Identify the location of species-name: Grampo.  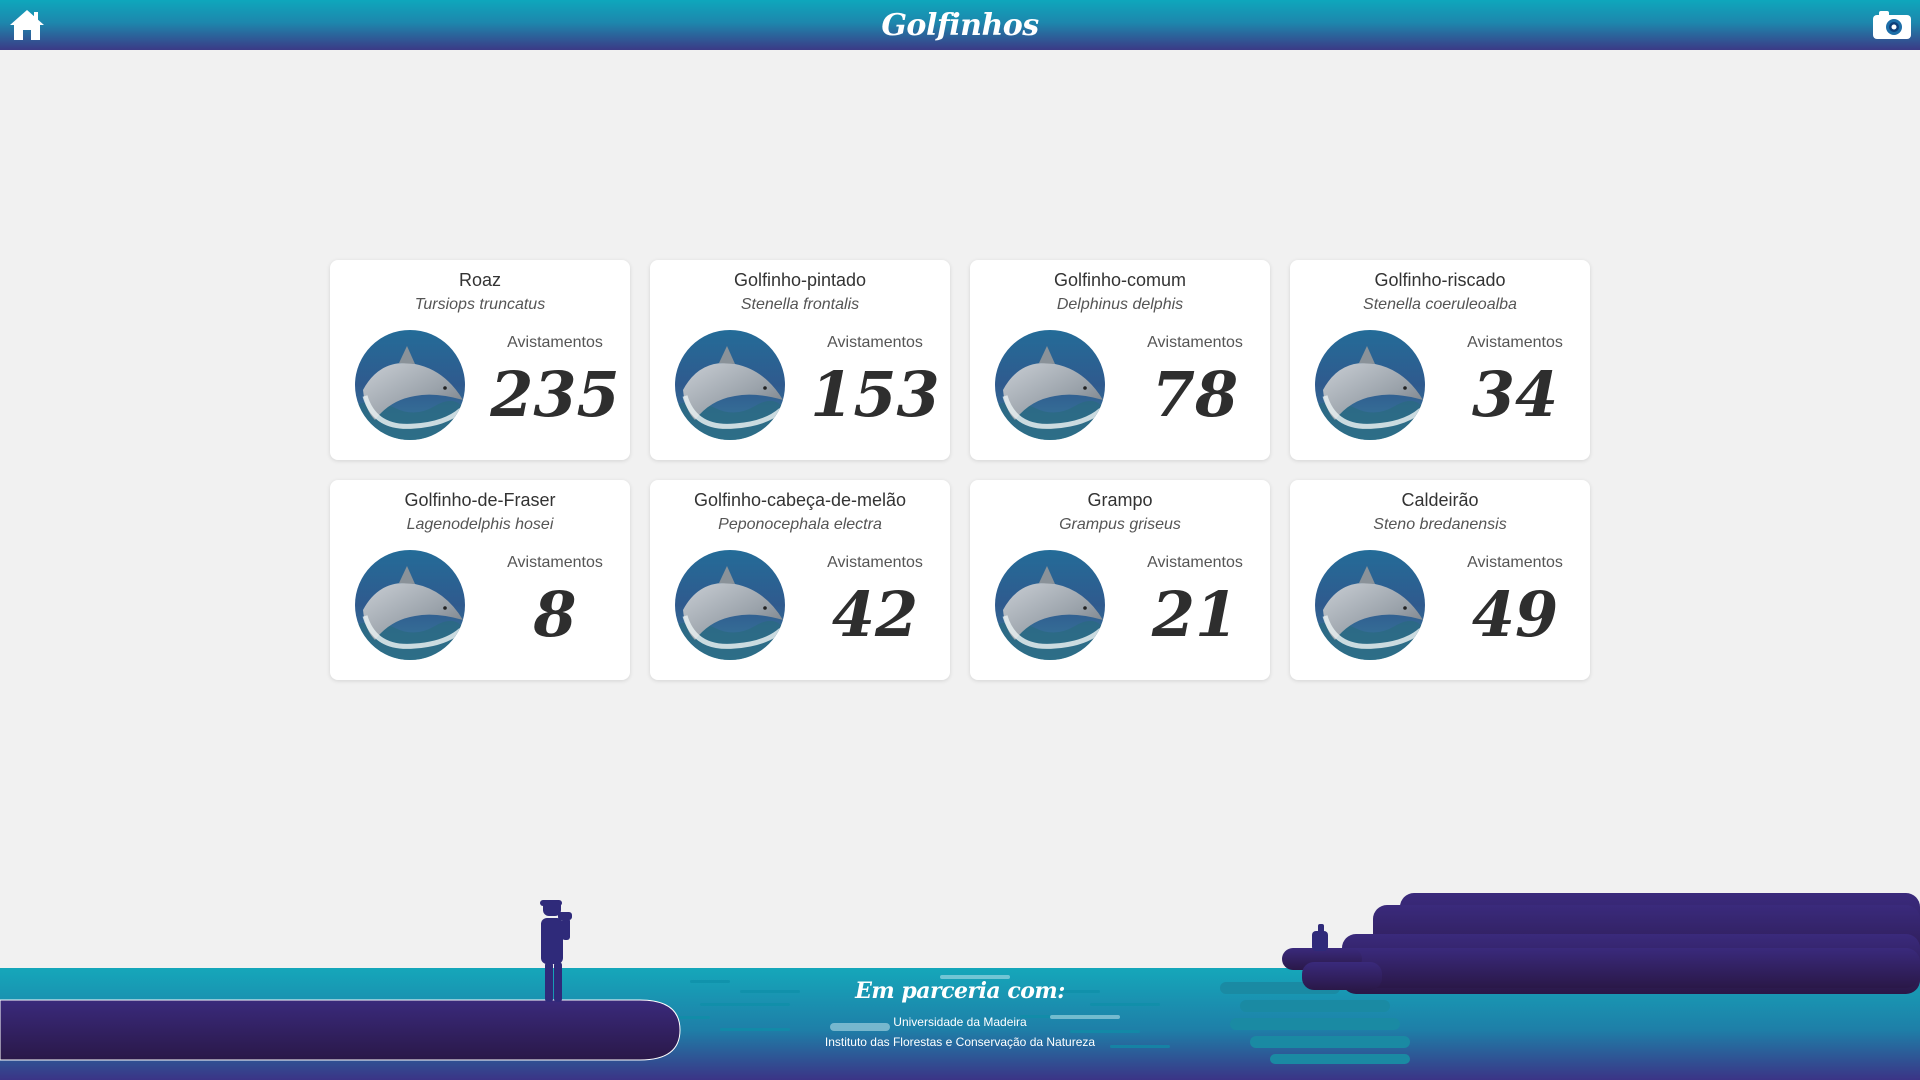
(1120, 500).